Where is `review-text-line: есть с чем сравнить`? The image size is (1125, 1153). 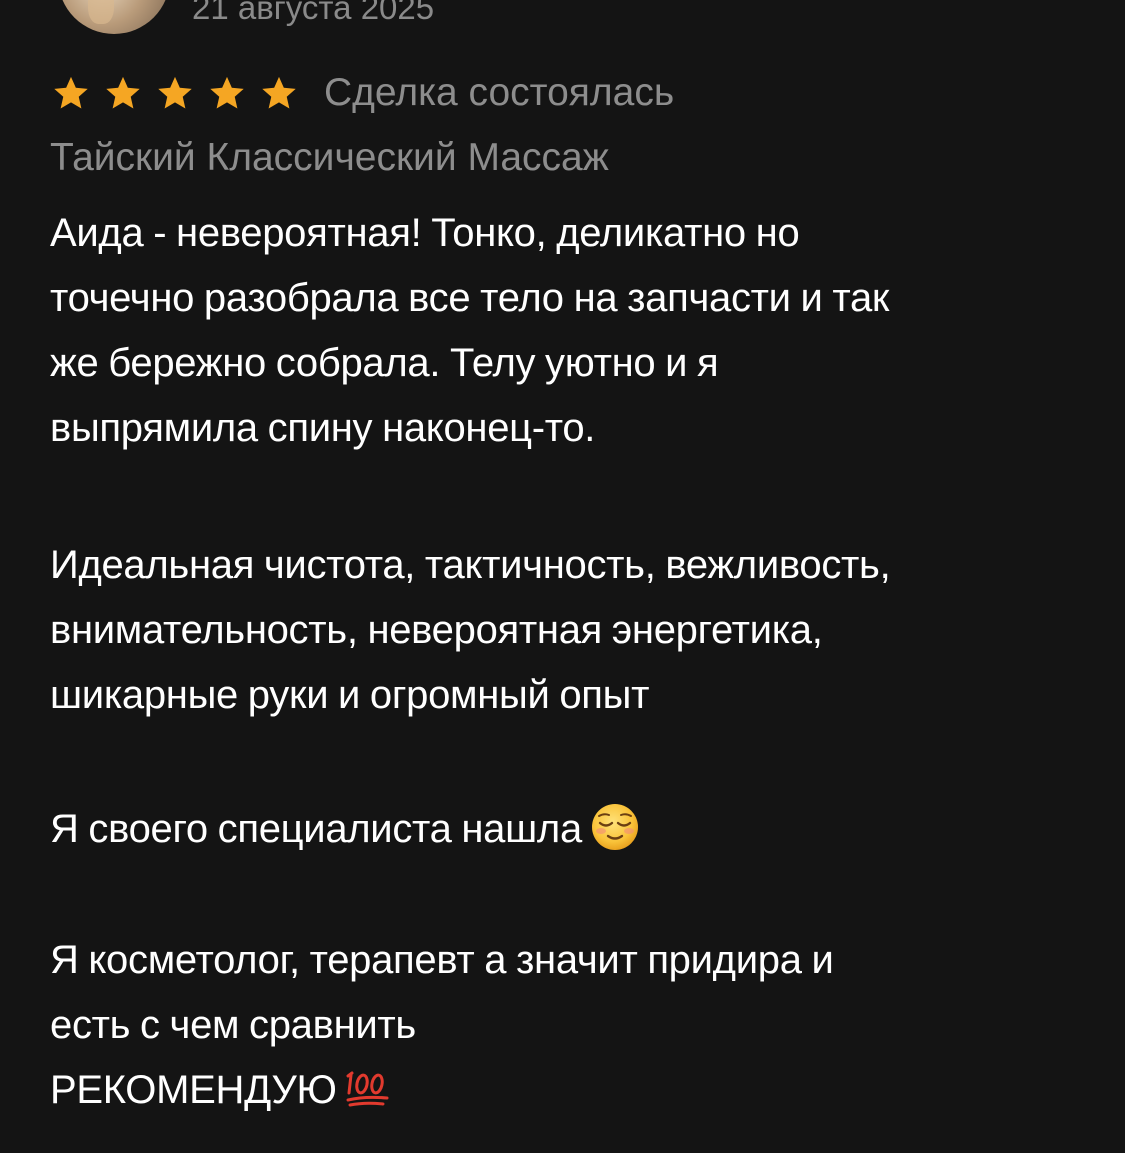
review-text-line: есть с чем сравнить is located at coordinates (233, 1025).